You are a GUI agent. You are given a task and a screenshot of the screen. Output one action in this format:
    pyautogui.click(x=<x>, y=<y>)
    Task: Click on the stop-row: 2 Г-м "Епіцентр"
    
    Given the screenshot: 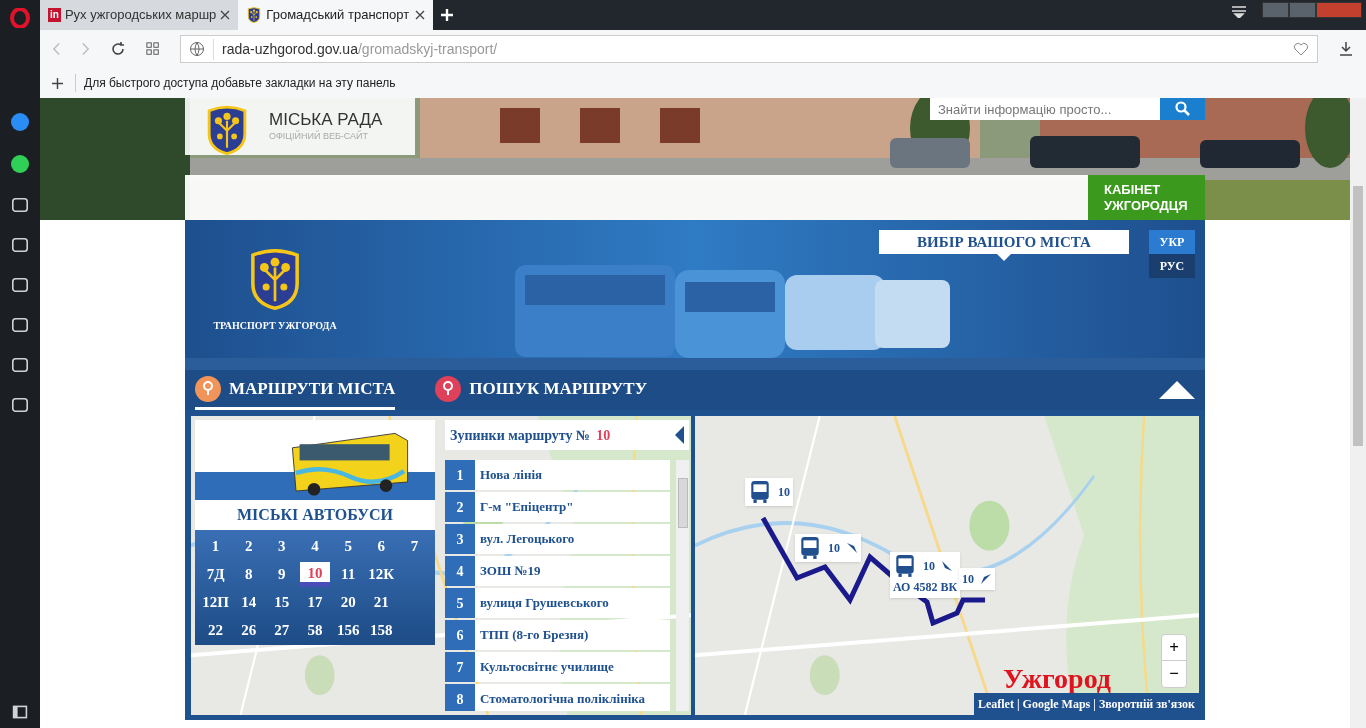 What is the action you would take?
    pyautogui.click(x=557, y=507)
    